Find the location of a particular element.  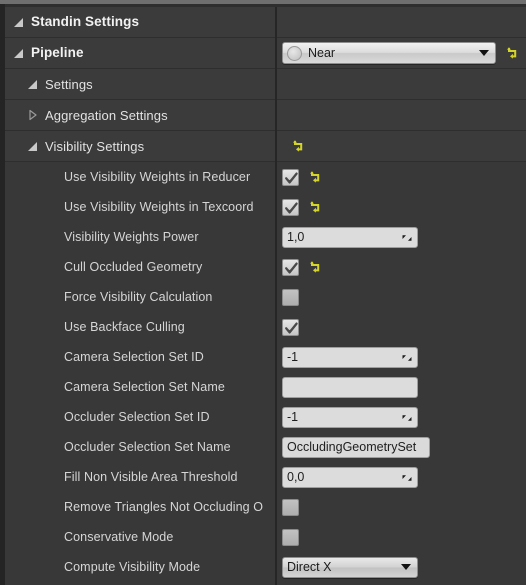

row-label: Fill Non Visible Area Threshold is located at coordinates (151, 476).